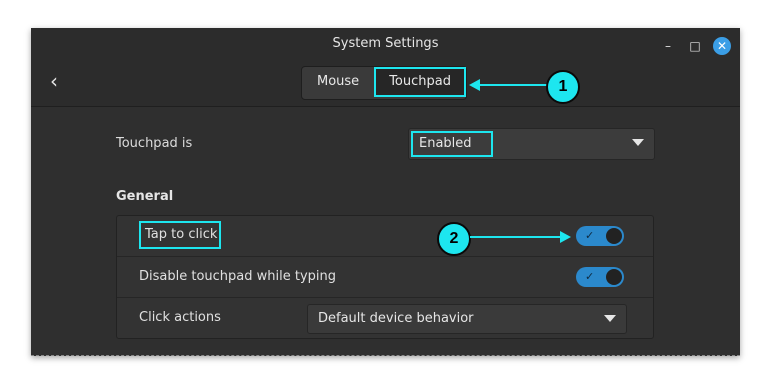  What do you see at coordinates (385, 236) in the screenshot?
I see `list-item: Tap to click ✓` at bounding box center [385, 236].